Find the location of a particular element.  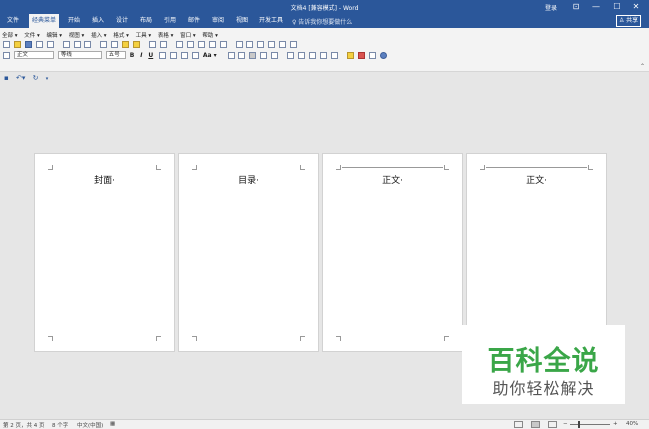

change-case-button: Aa ▾ is located at coordinates (210, 55).